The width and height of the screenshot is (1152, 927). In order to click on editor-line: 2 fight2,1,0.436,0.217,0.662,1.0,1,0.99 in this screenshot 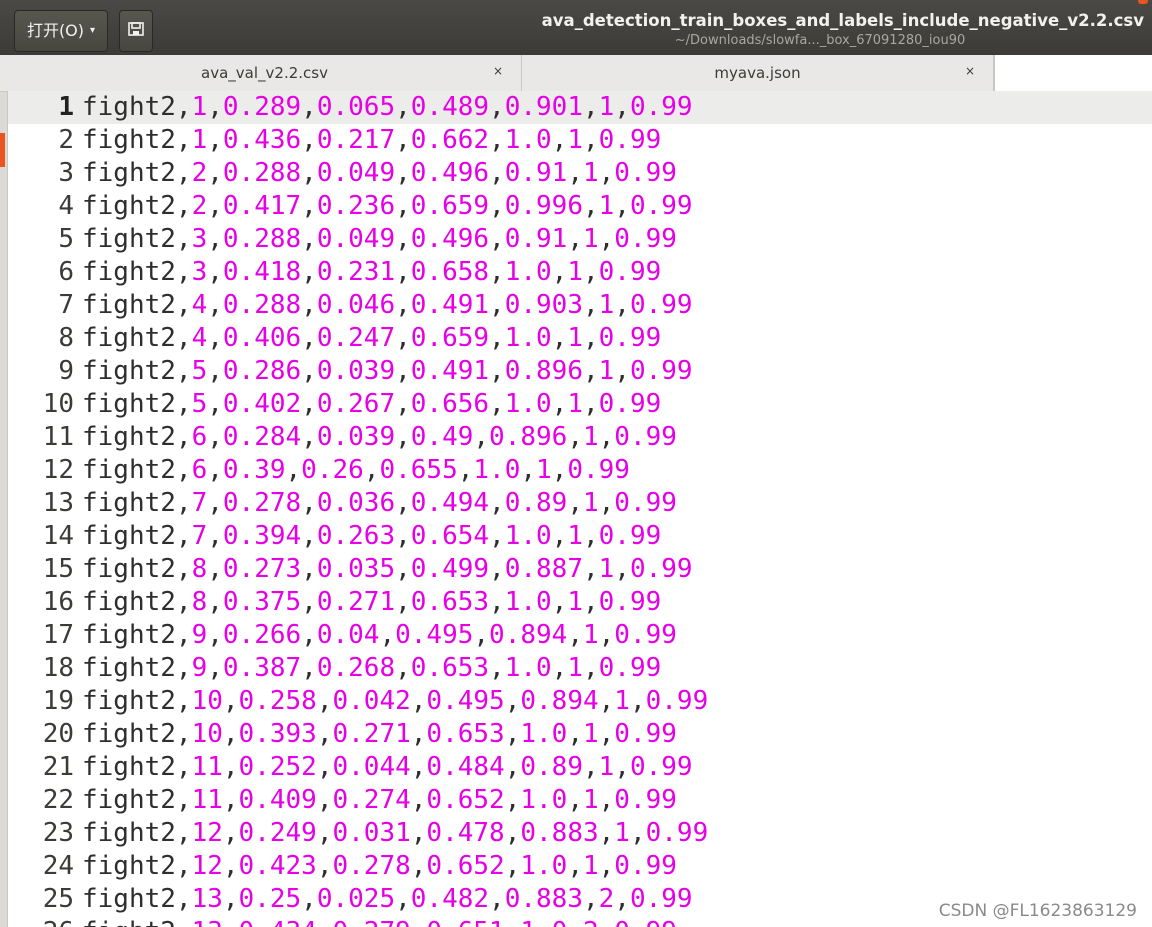, I will do `click(580, 140)`.